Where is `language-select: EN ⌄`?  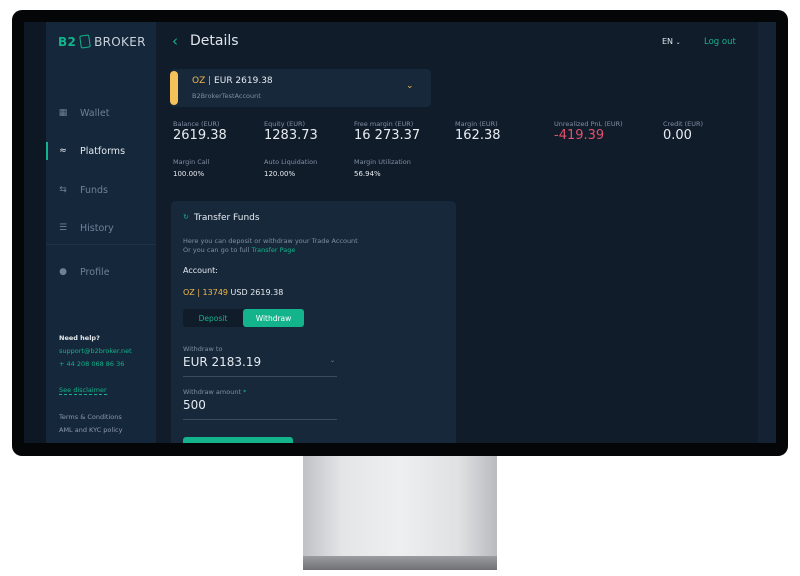
language-select: EN ⌄ is located at coordinates (671, 41).